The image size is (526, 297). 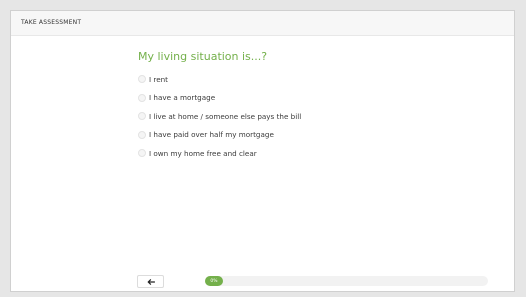 I want to click on top-bar: TAKE ASSESSMENT, so click(x=262, y=23).